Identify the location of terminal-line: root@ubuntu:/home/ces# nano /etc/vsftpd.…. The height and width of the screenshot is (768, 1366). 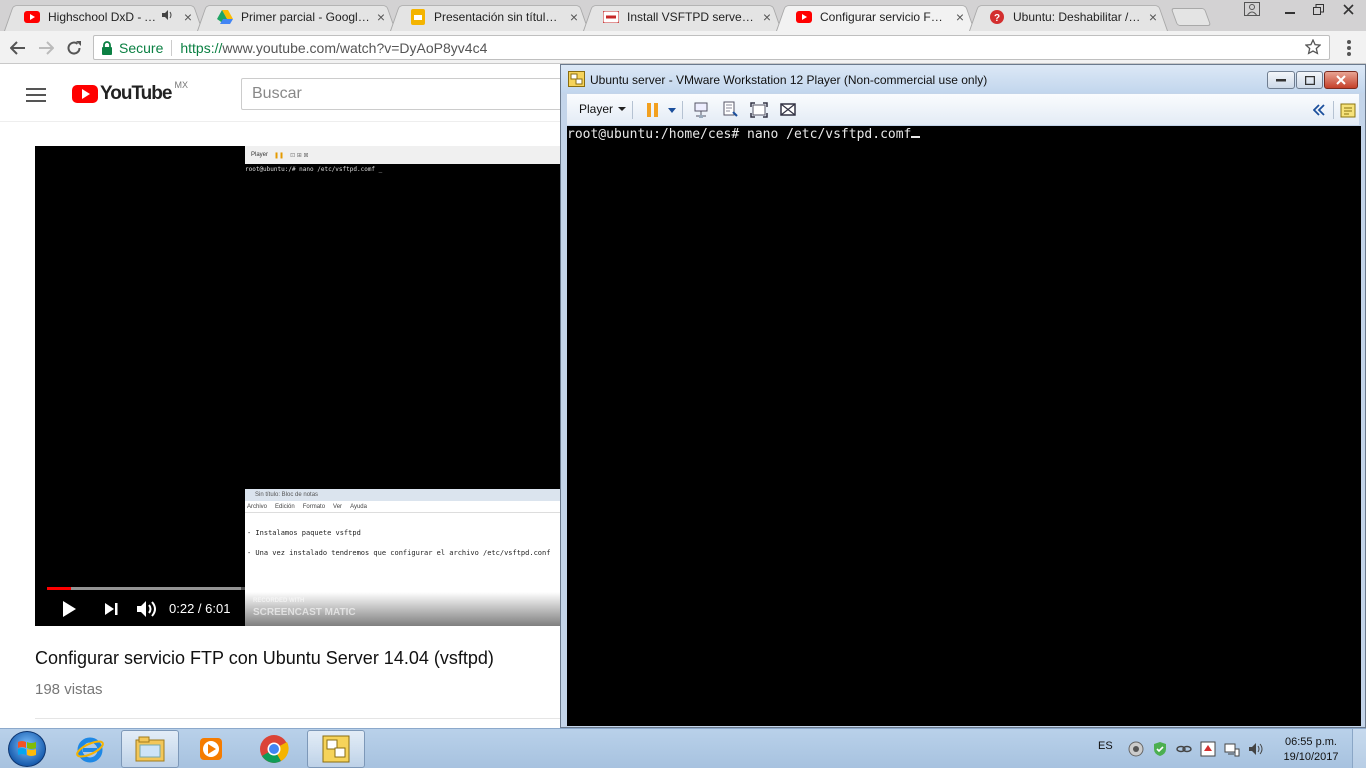
(744, 134).